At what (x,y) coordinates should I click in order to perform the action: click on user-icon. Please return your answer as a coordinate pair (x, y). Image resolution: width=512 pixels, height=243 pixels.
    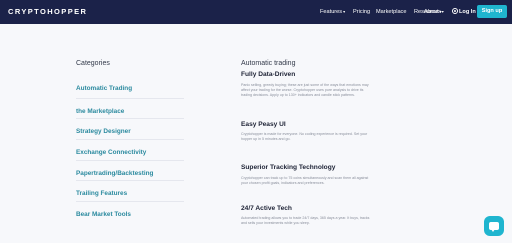
    Looking at the image, I should click on (455, 11).